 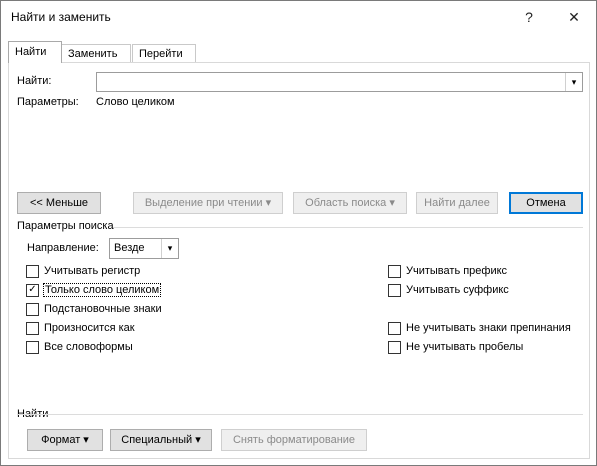 What do you see at coordinates (103, 309) in the screenshot?
I see `checkbox-label: Подстановочные знаки` at bounding box center [103, 309].